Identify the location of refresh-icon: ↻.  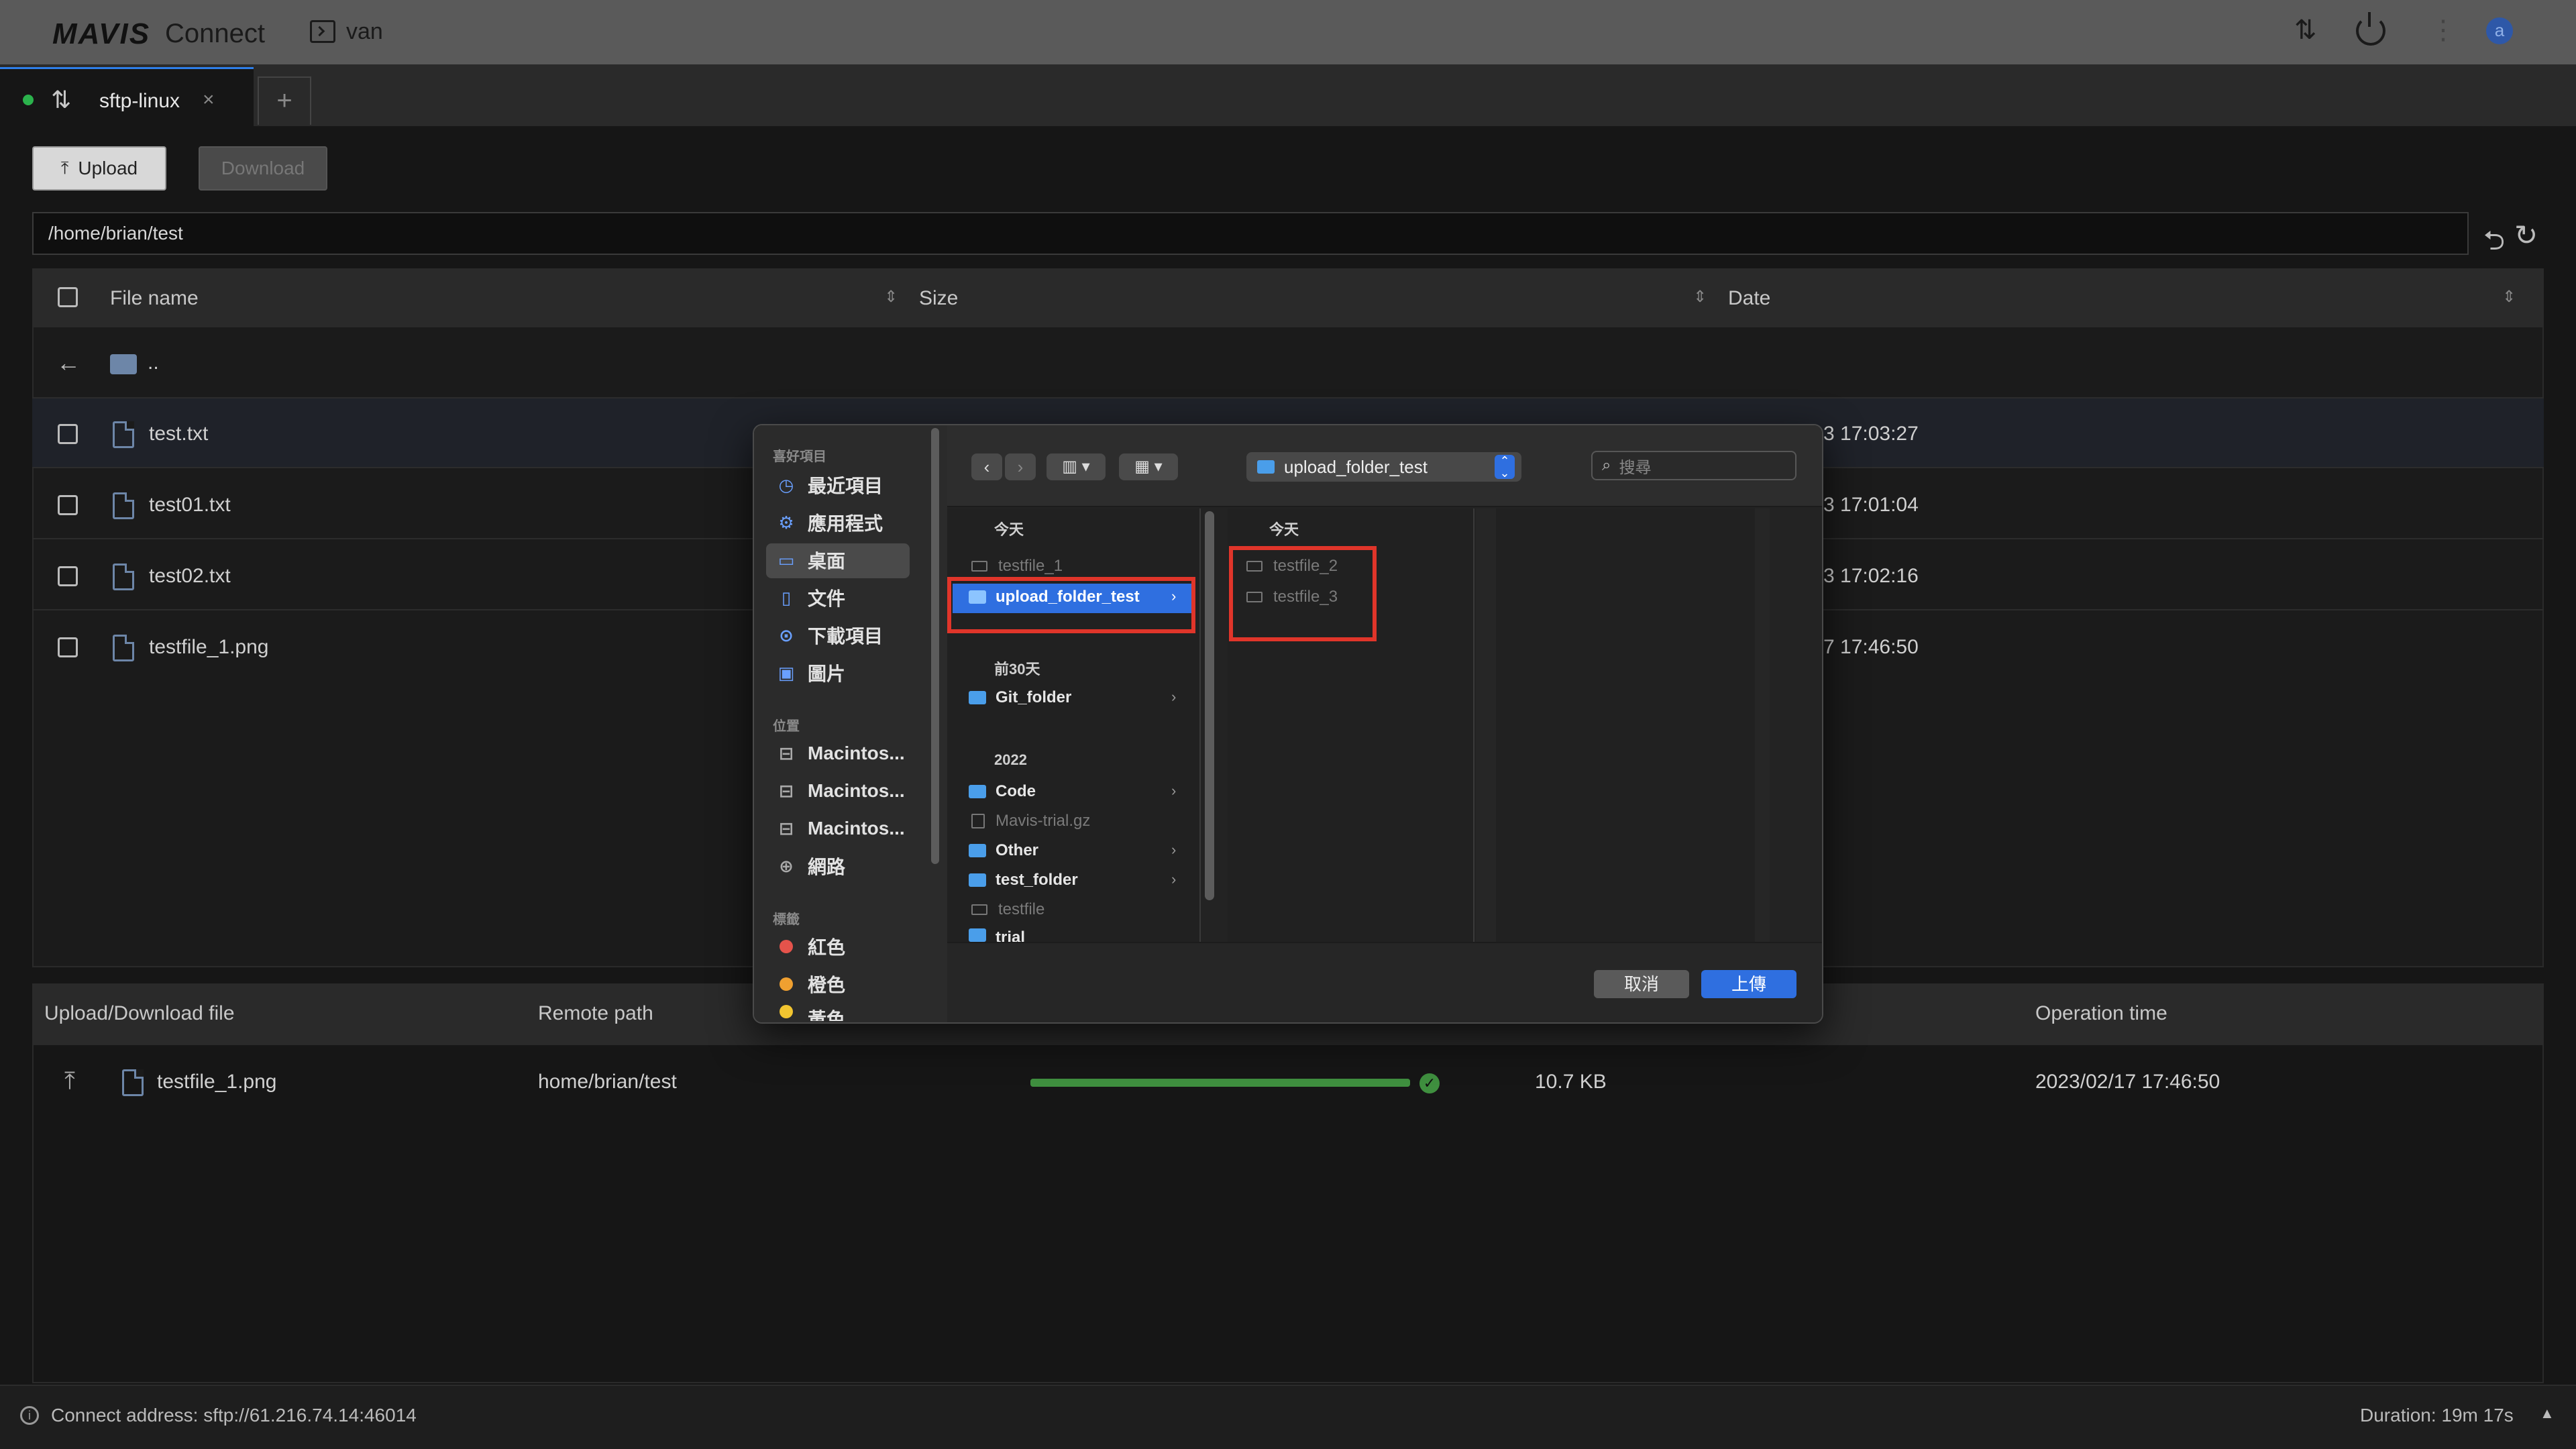
(2526, 235).